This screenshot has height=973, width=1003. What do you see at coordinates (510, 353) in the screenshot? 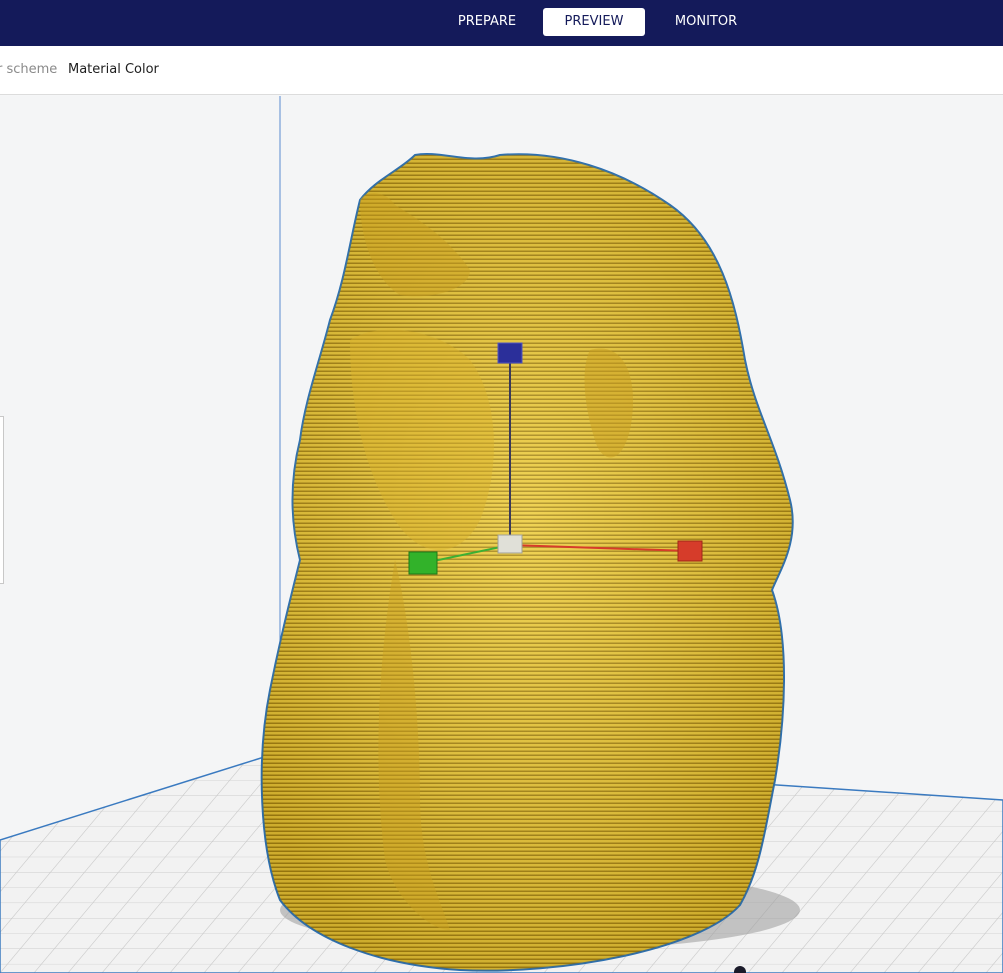
I see `z-axis-handle-icon` at bounding box center [510, 353].